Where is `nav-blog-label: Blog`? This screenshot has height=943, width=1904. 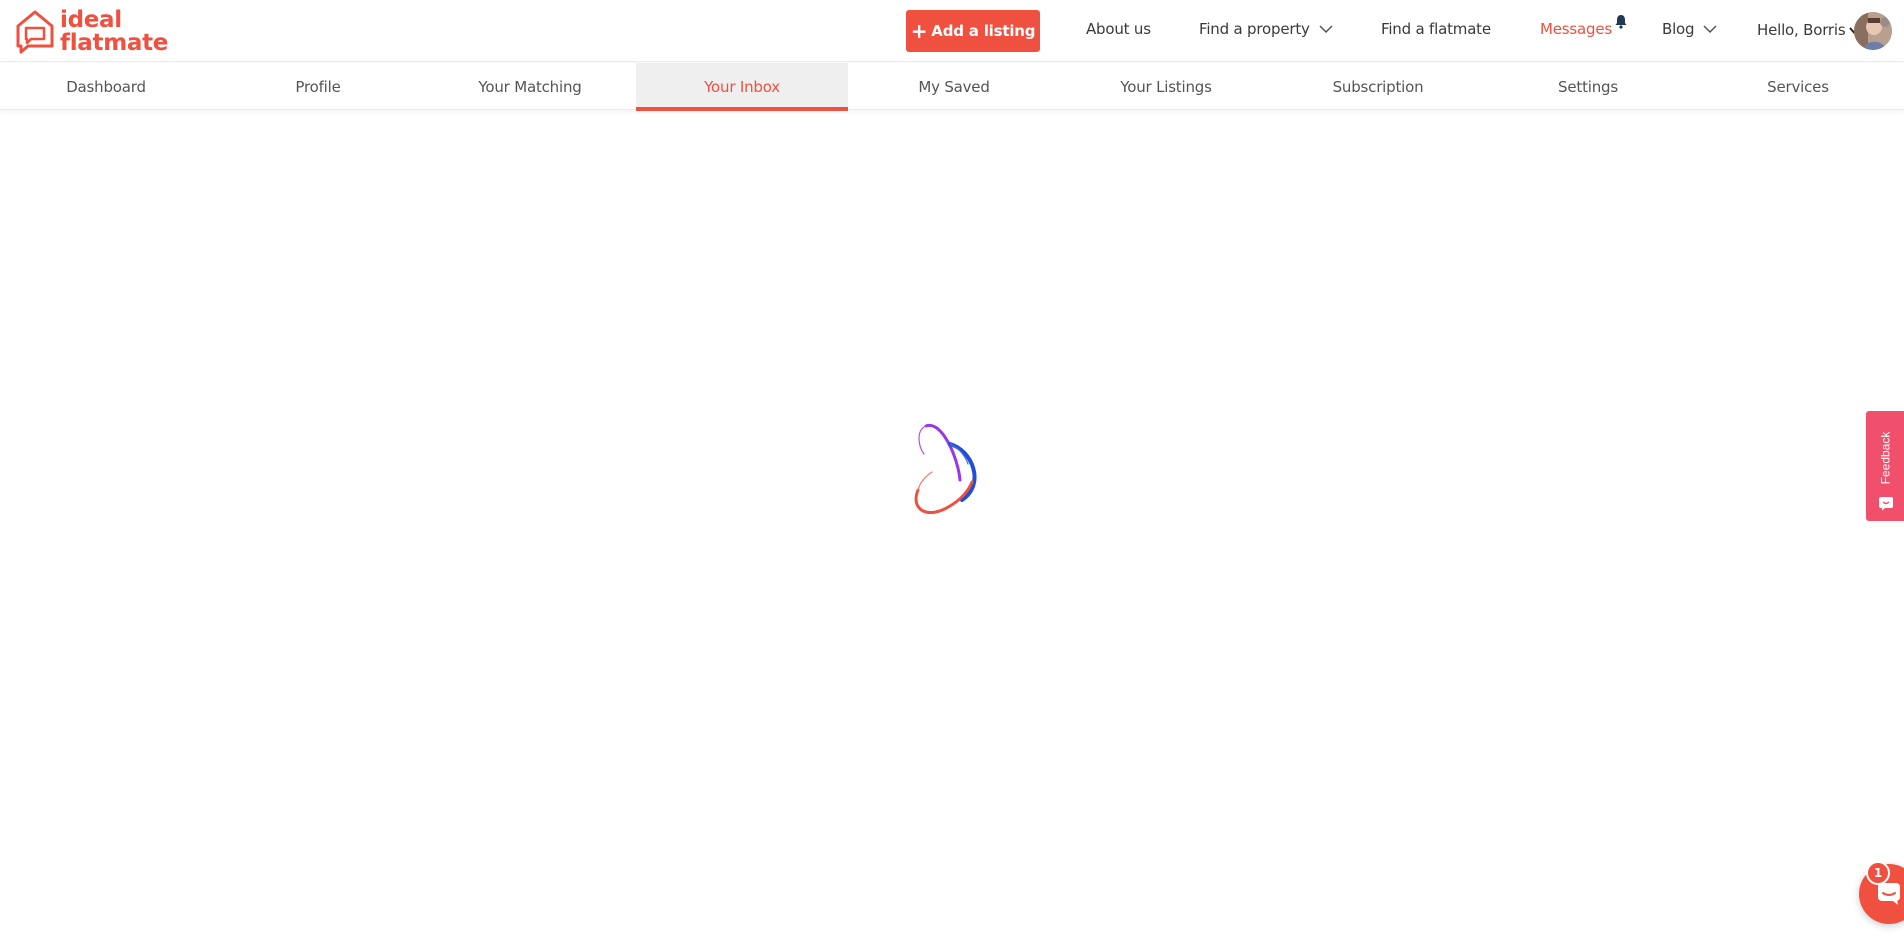
nav-blog-label: Blog is located at coordinates (1678, 29).